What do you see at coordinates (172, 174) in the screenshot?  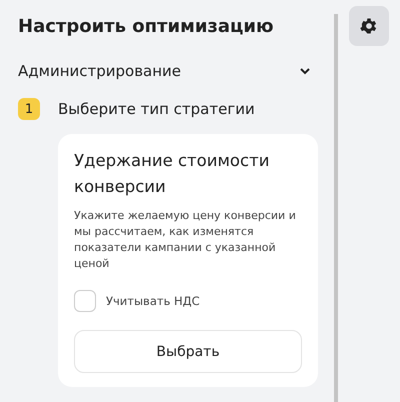 I see `card-title: Удержание стоимости конверсии` at bounding box center [172, 174].